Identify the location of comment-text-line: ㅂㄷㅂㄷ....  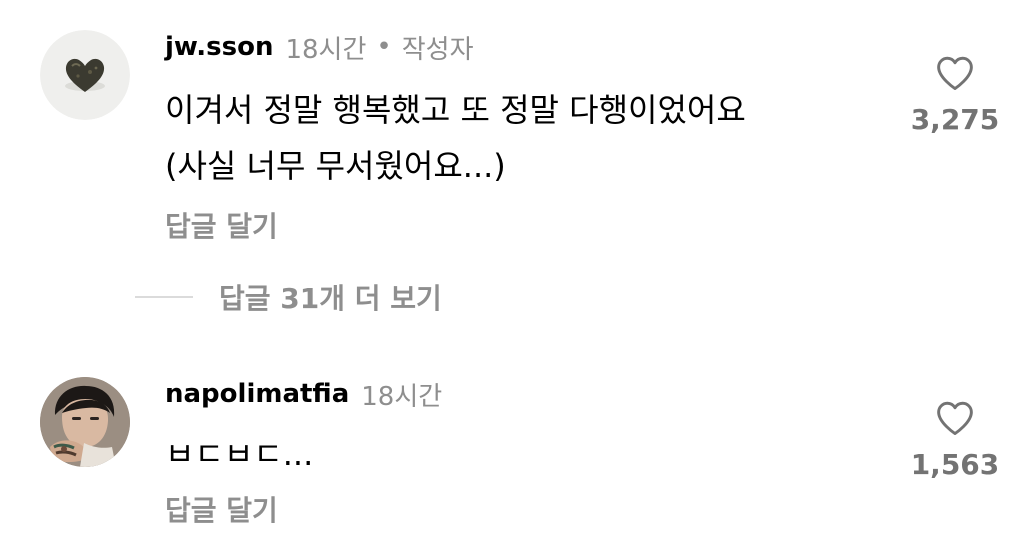
(239, 454).